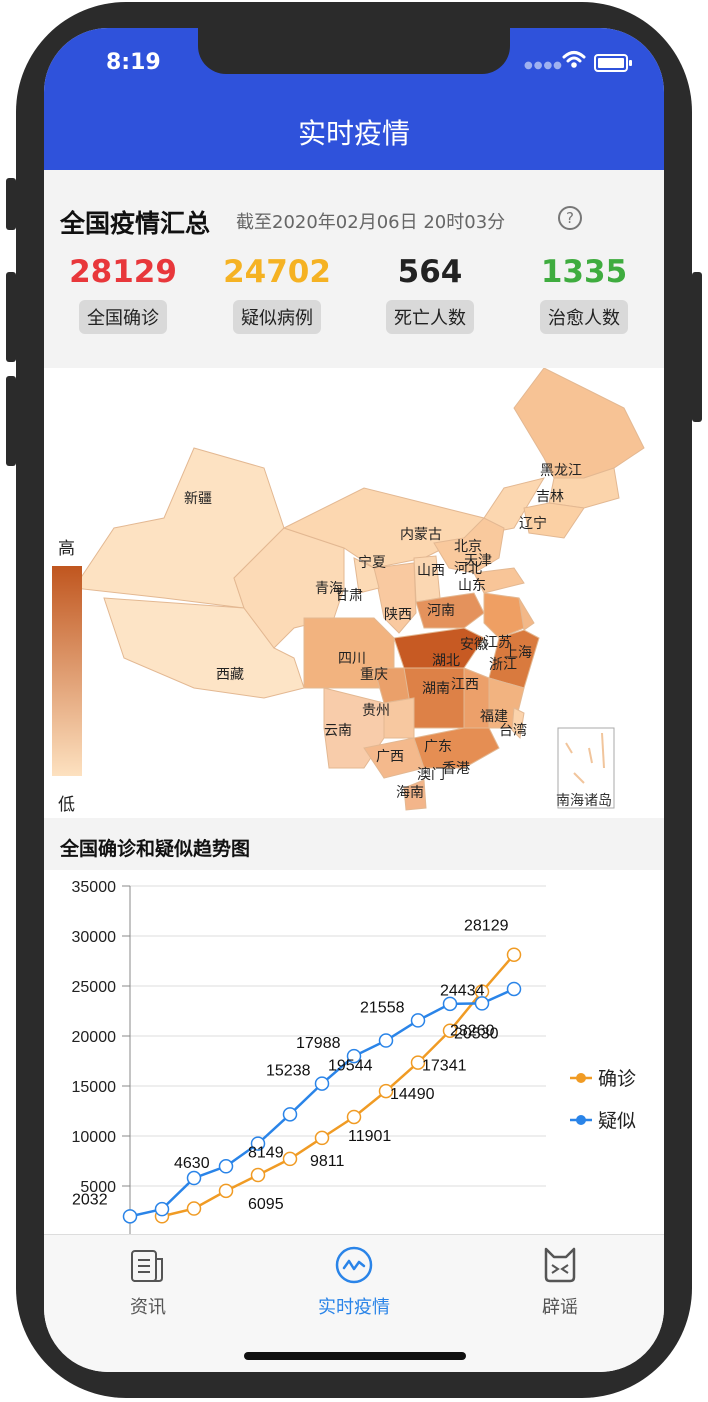 The image size is (708, 1402). Describe the element at coordinates (354, 99) in the screenshot. I see `nav-bar: 8:19 ●●●● 实时疫情` at that location.